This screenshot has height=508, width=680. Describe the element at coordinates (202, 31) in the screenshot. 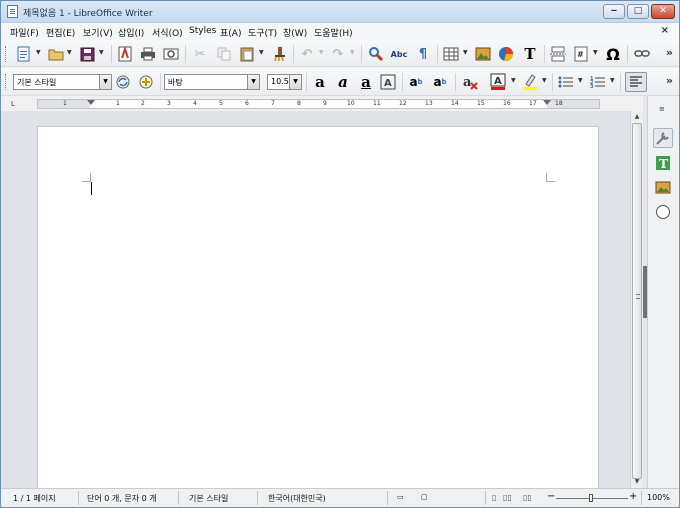

I see `menu-styles: Styles` at that location.